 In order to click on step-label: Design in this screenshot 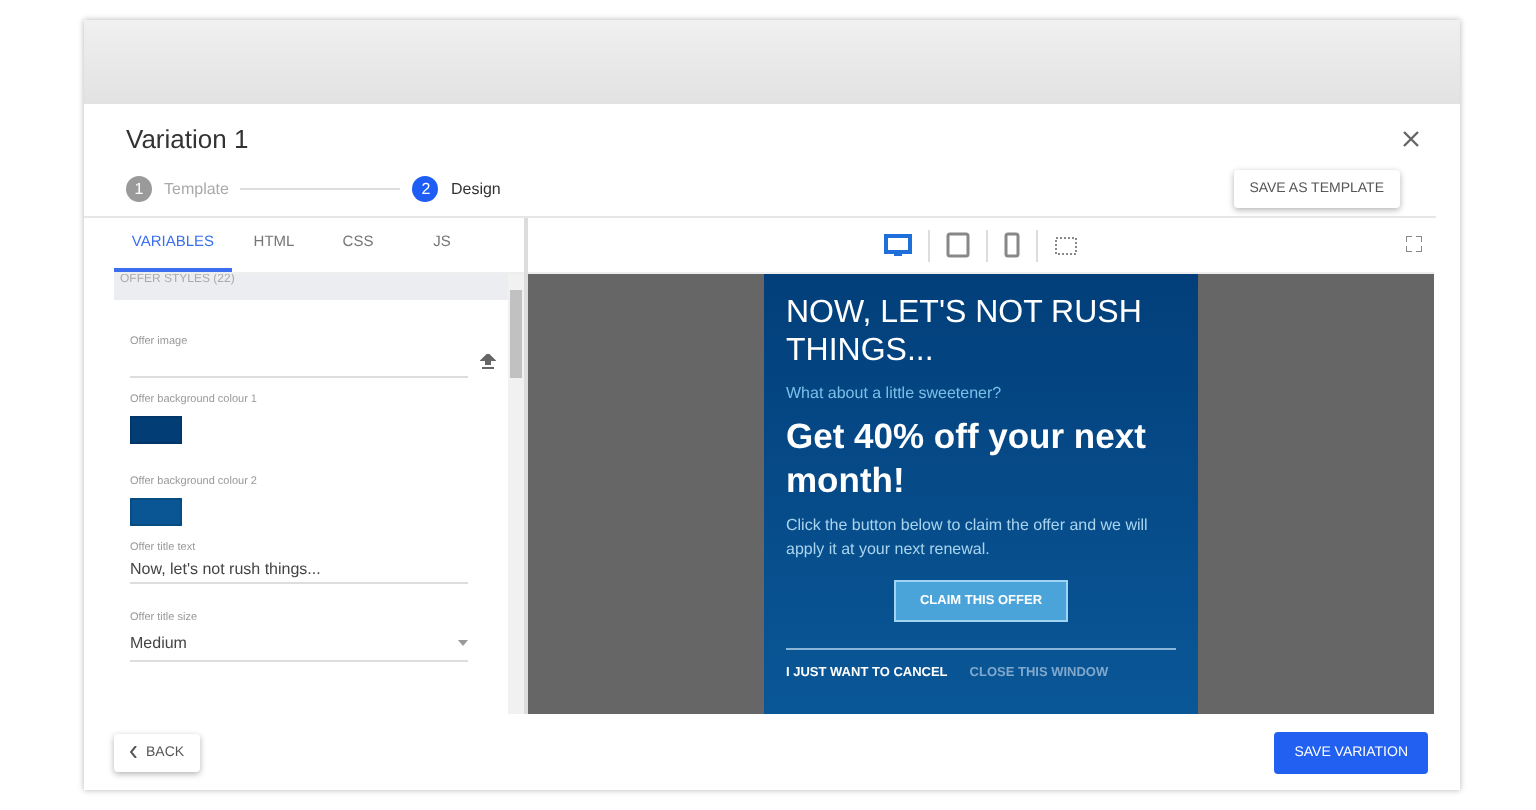, I will do `click(475, 189)`.